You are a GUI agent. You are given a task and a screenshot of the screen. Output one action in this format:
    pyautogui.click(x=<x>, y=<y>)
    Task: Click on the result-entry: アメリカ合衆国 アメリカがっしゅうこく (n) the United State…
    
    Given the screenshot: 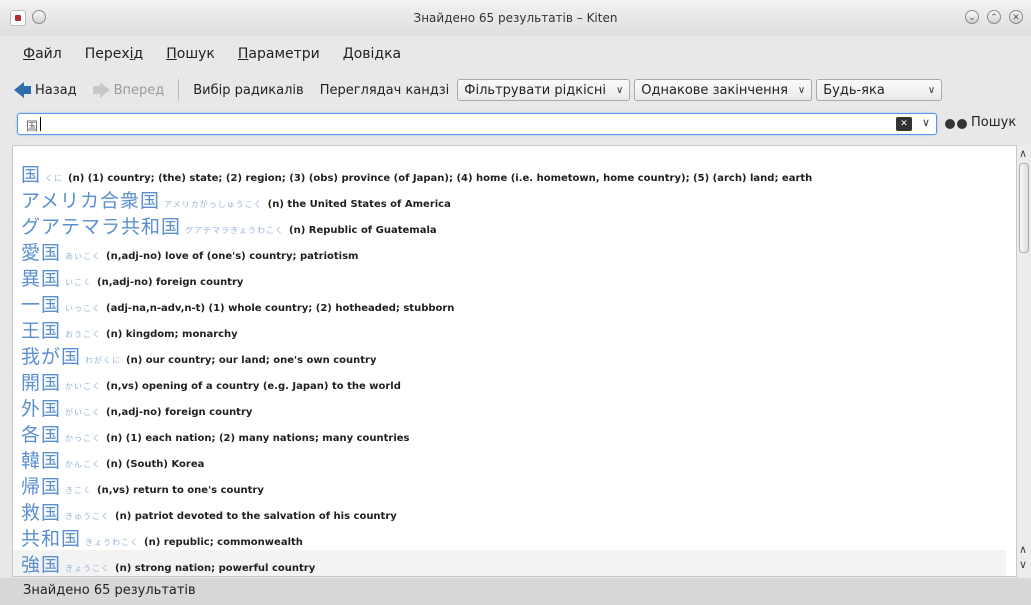 What is the action you would take?
    pyautogui.click(x=236, y=199)
    